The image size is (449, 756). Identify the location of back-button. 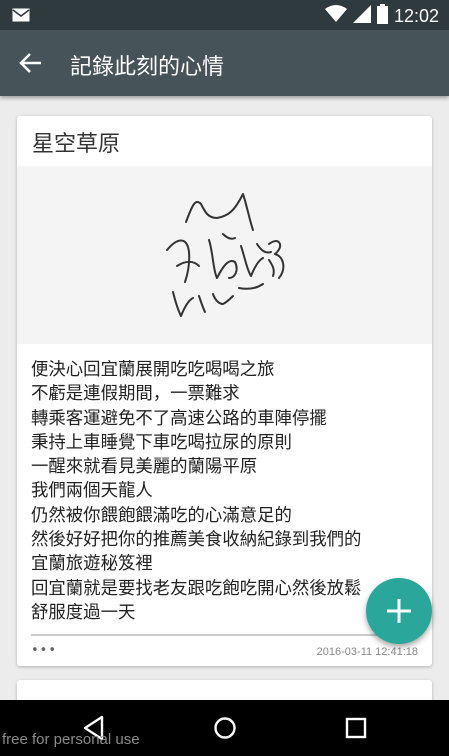
(31, 63).